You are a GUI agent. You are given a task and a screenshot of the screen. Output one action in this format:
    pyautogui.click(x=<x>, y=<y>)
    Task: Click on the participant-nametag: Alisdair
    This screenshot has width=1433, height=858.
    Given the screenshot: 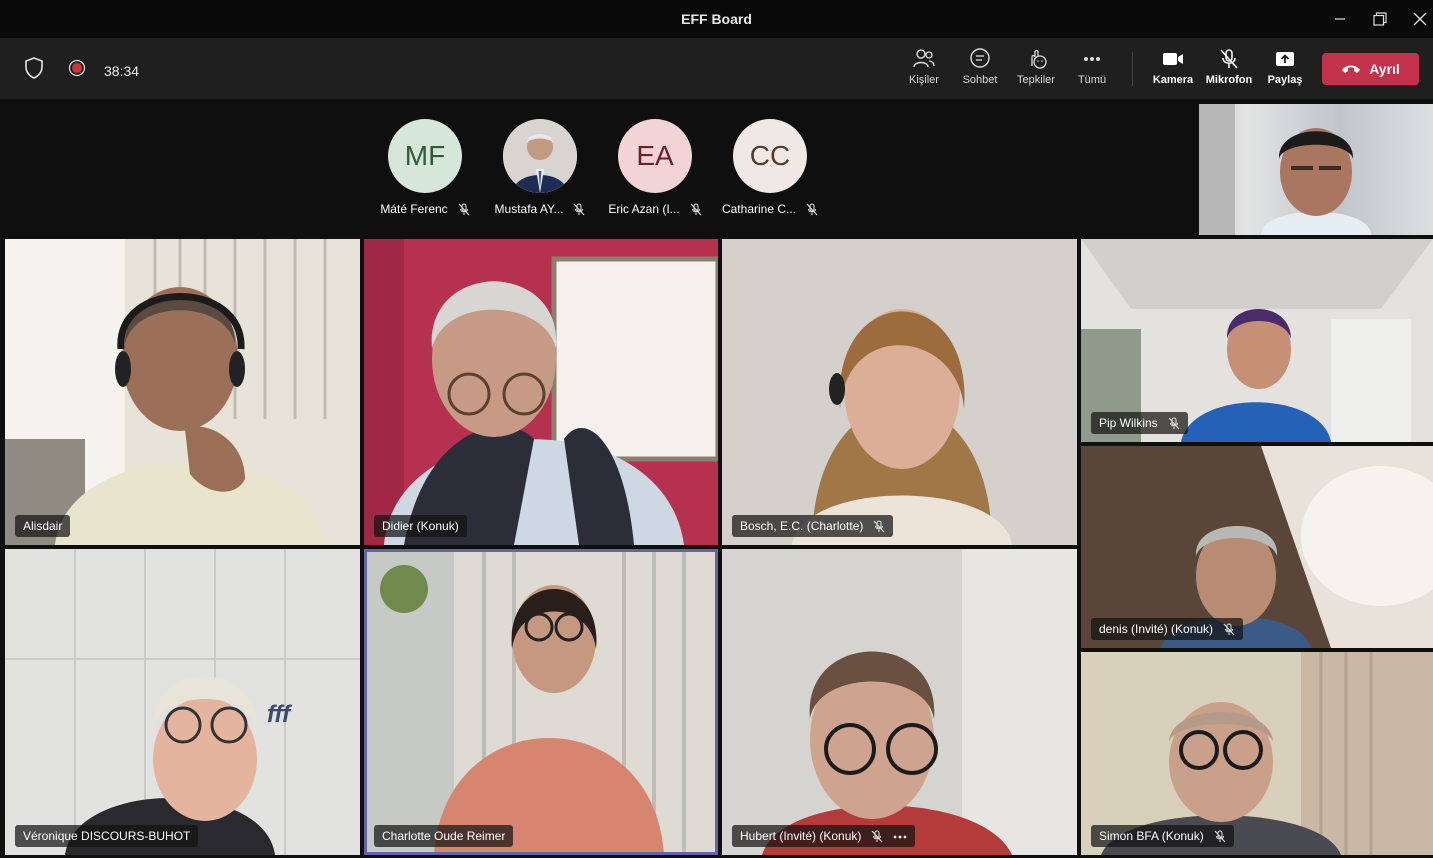 What is the action you would take?
    pyautogui.click(x=43, y=526)
    